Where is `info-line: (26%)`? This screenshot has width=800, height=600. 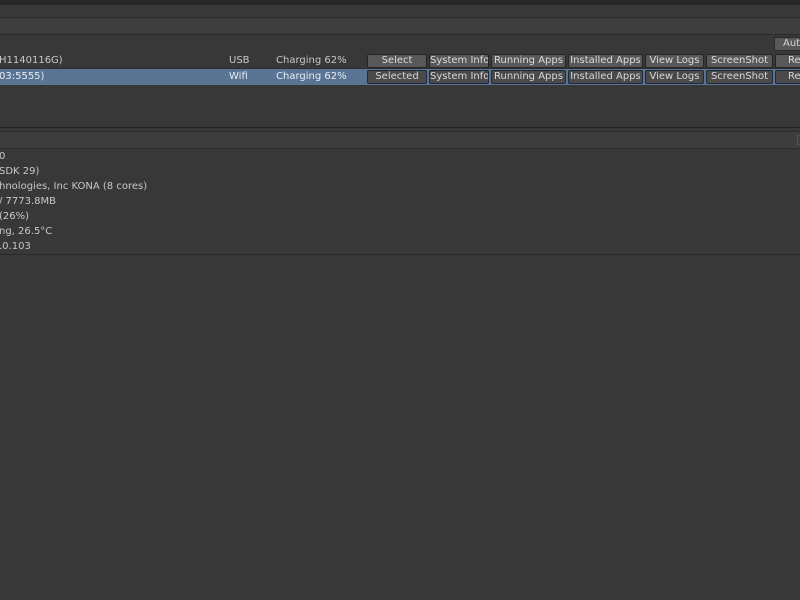 info-line: (26%) is located at coordinates (15, 216).